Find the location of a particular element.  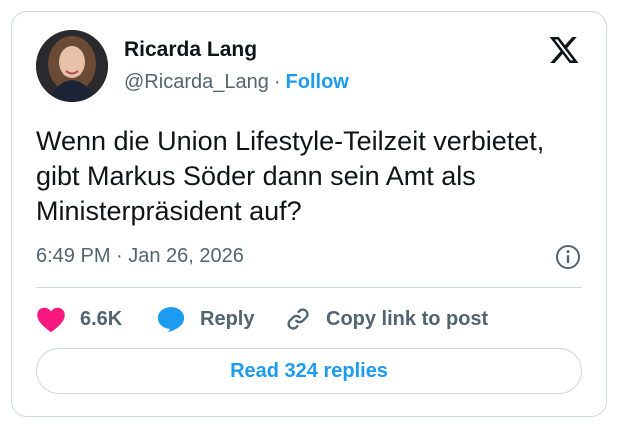

avatar-image is located at coordinates (72, 66).